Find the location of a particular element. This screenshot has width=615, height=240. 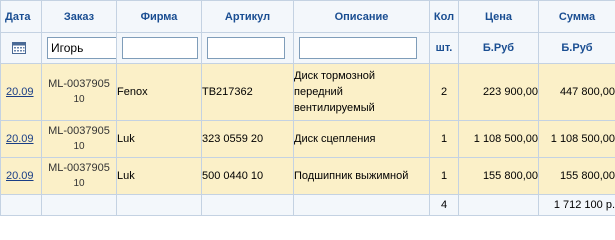

sum-total: 1 712 100 р. is located at coordinates (576, 205).